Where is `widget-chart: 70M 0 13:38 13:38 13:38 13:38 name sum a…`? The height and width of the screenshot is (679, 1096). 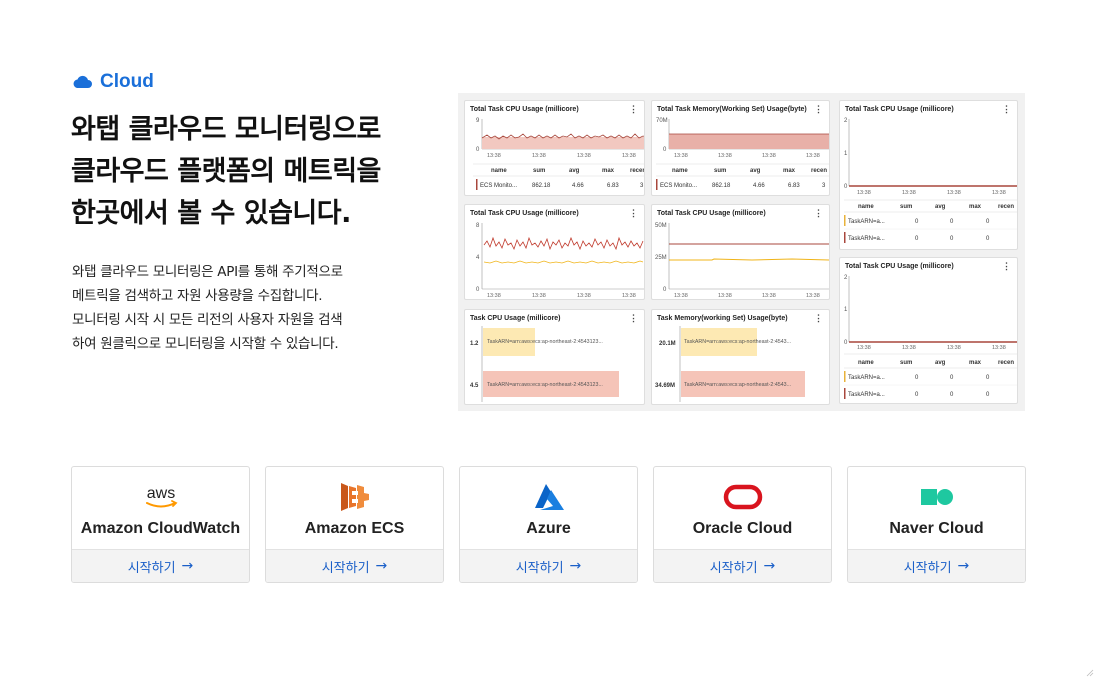
widget-chart: 70M 0 13:38 13:38 13:38 13:38 name sum a… is located at coordinates (742, 154).